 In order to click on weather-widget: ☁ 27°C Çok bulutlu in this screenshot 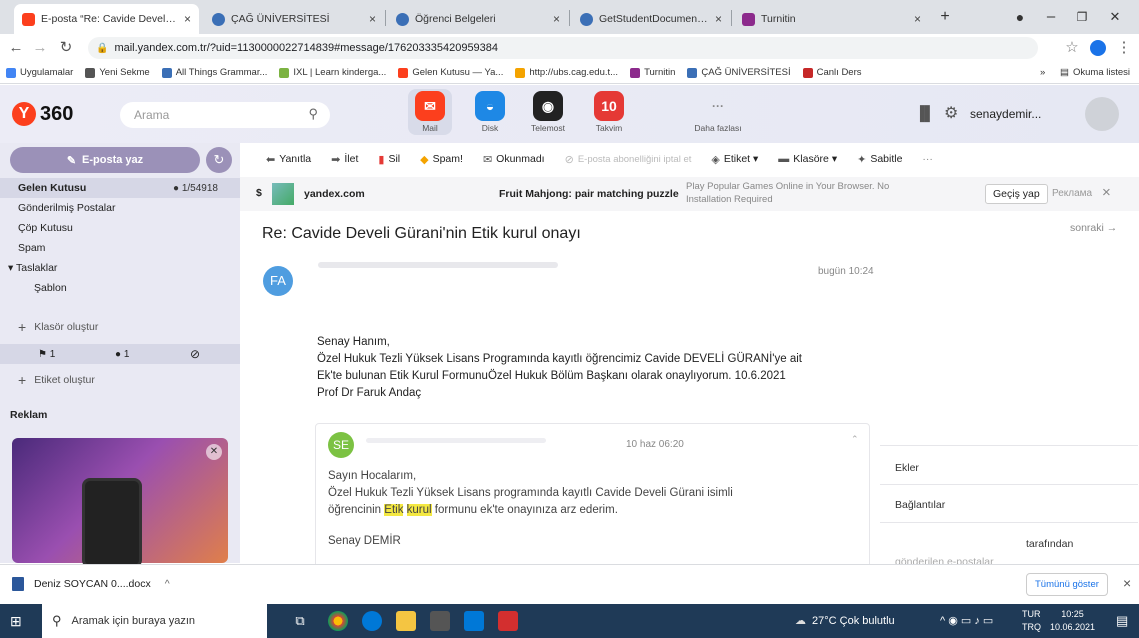, I will do `click(845, 621)`.